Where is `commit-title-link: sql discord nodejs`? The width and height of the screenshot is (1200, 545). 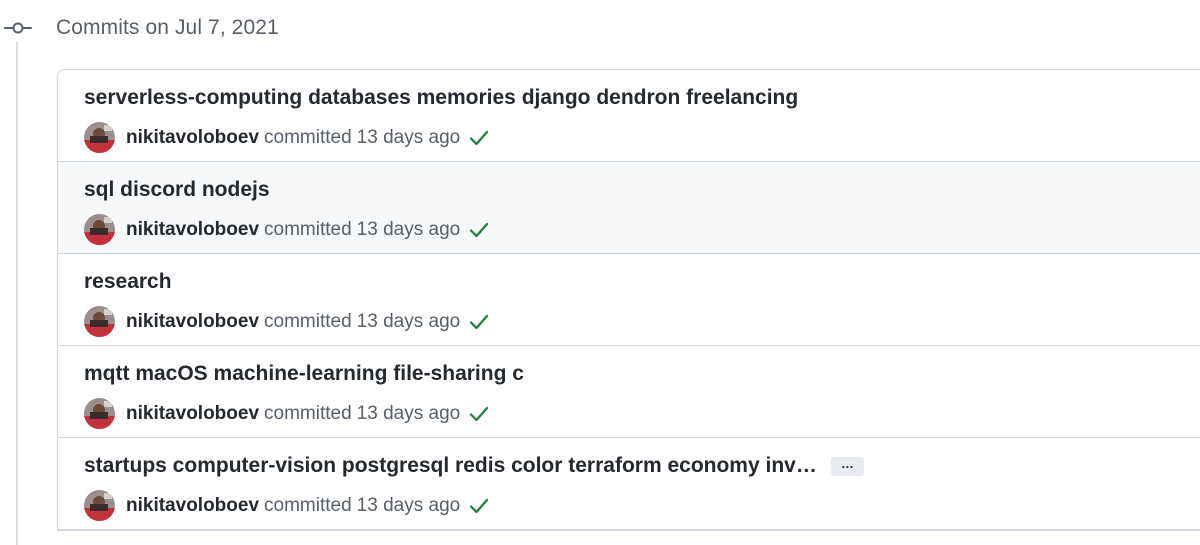
commit-title-link: sql discord nodejs is located at coordinates (177, 190).